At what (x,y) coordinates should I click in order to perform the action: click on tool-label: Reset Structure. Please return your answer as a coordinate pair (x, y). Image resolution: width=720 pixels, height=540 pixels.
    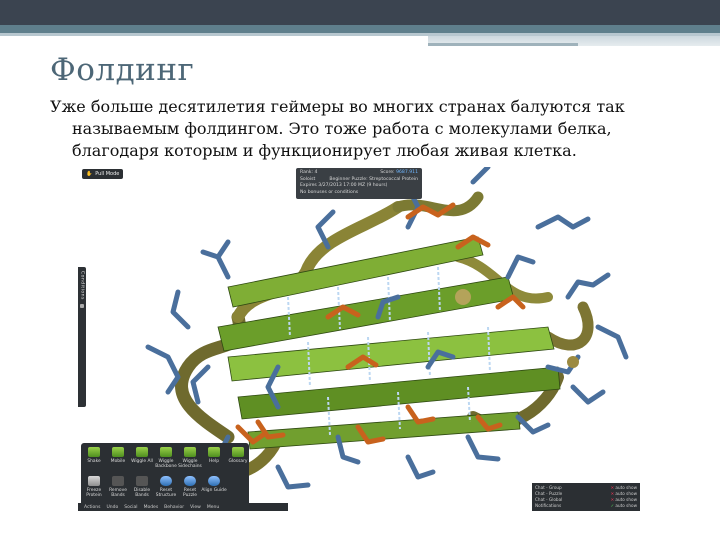
    Looking at the image, I should click on (166, 493).